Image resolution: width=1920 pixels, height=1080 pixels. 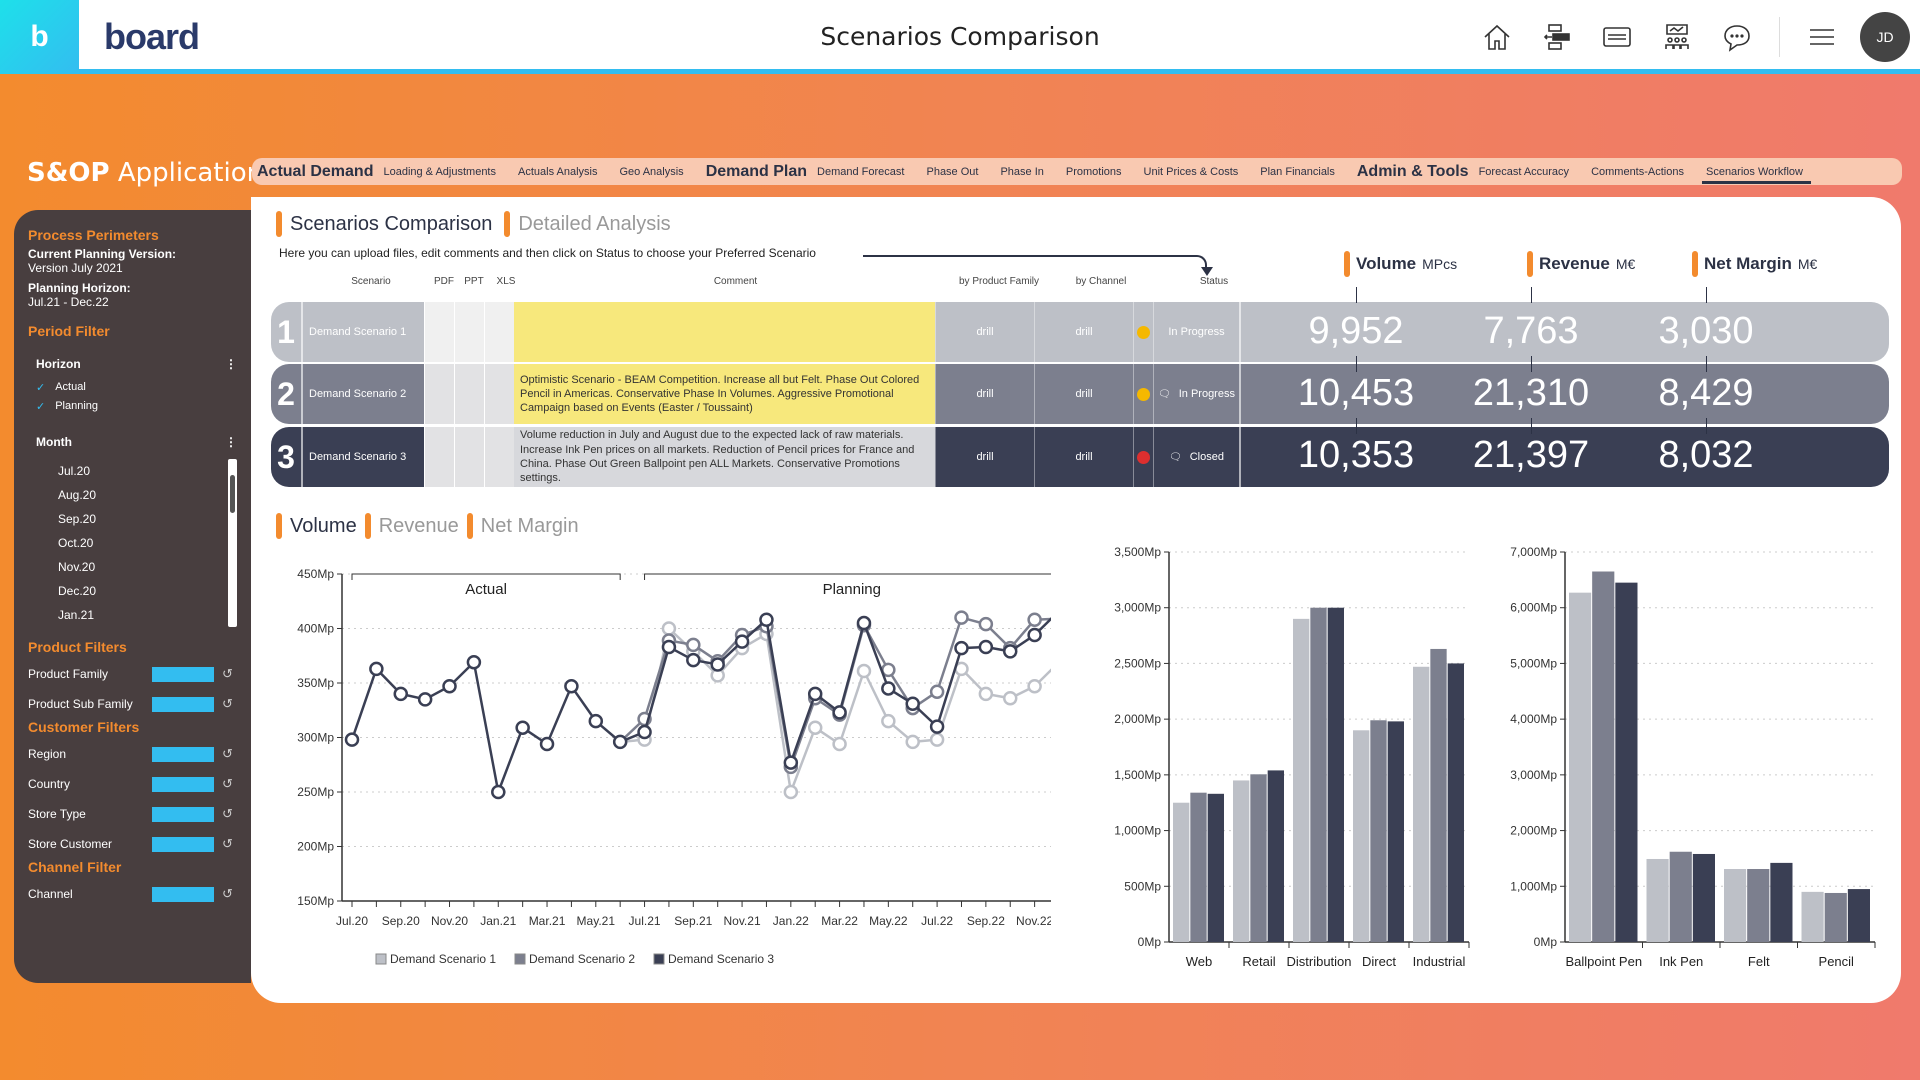 I want to click on month-item: Jul.20, so click(x=147, y=471).